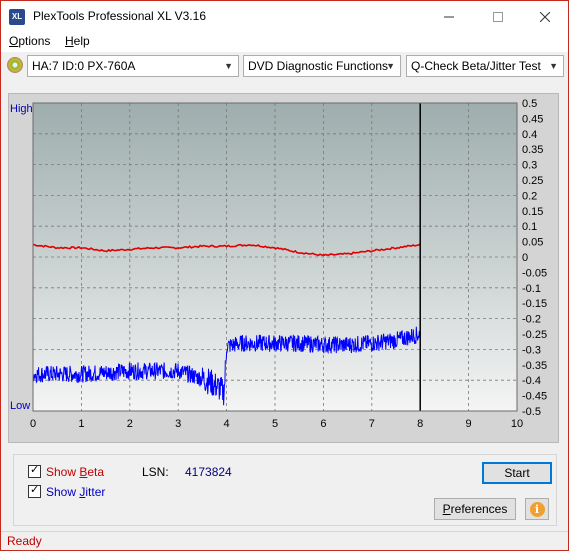  I want to click on x-tick-label: 4, so click(227, 424).